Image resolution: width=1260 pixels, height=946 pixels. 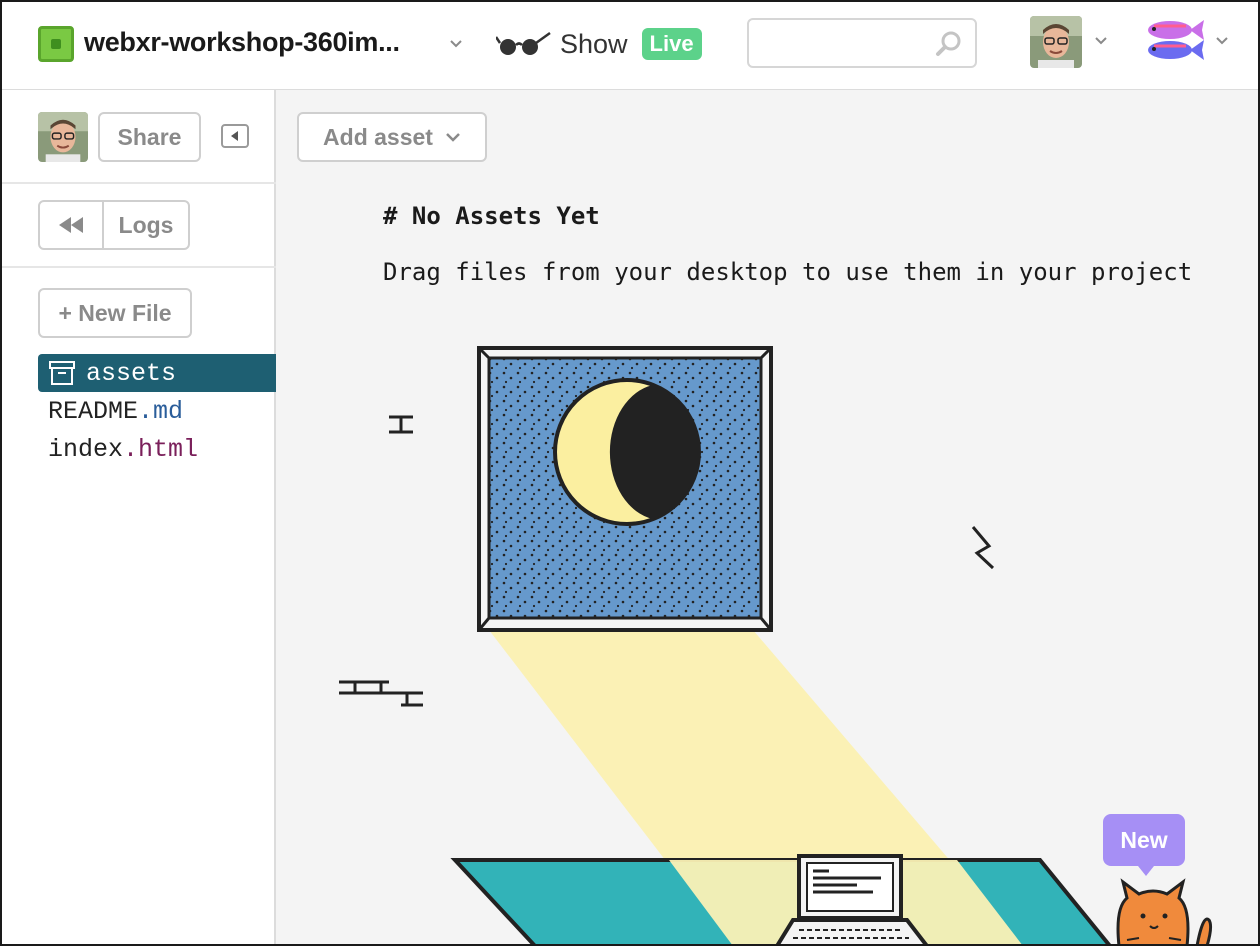 What do you see at coordinates (149, 137) in the screenshot?
I see `share-button: Share` at bounding box center [149, 137].